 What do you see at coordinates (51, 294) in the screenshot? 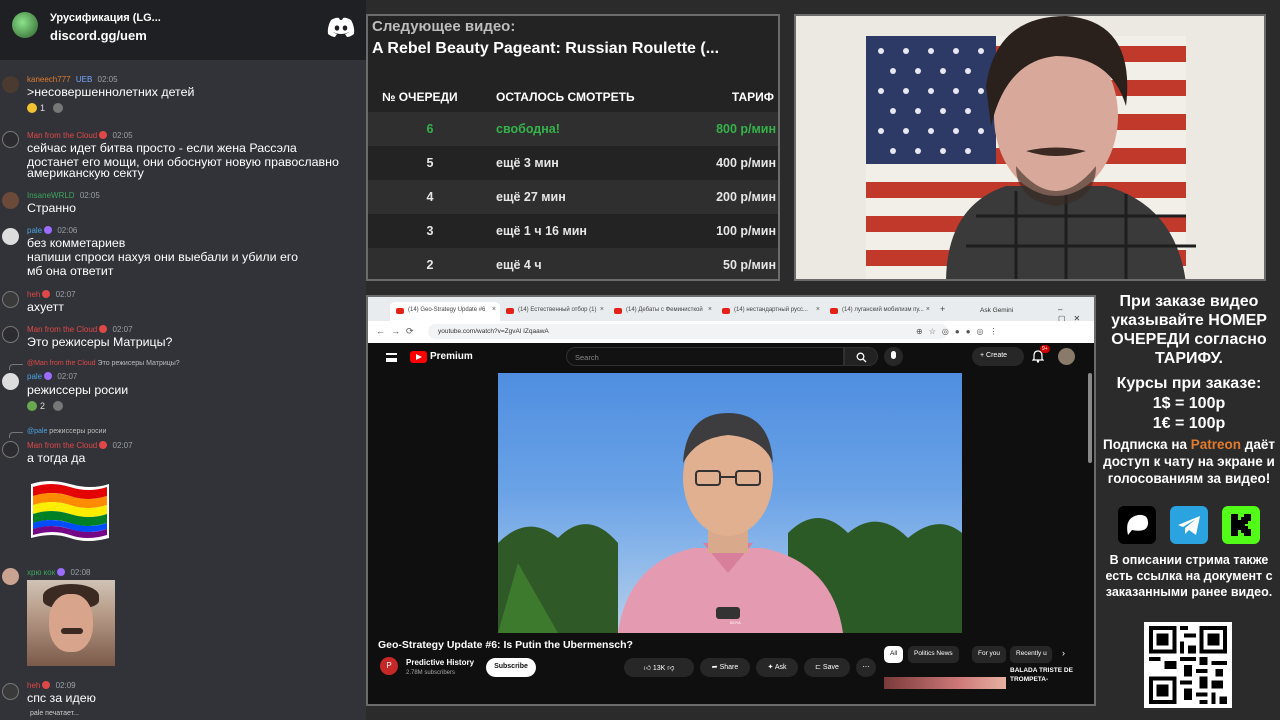
I see `message-meta: heh 02:07` at bounding box center [51, 294].